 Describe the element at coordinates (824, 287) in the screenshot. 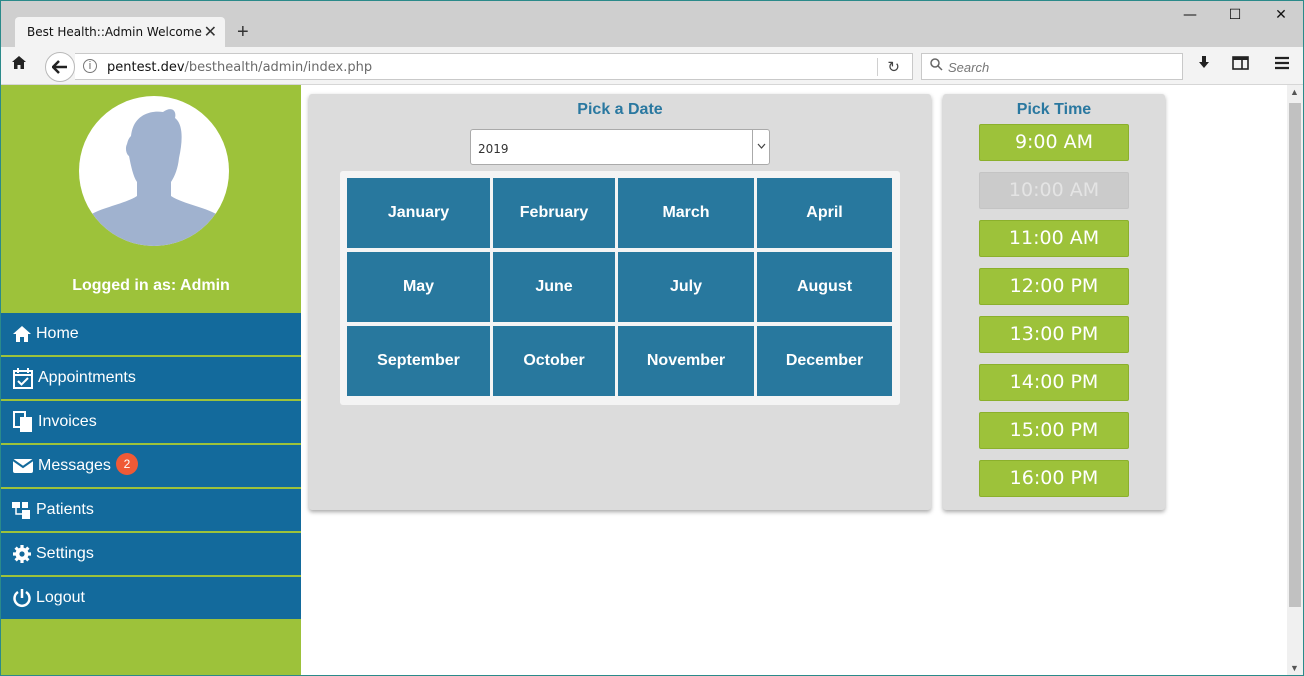

I see `month-august: August` at that location.